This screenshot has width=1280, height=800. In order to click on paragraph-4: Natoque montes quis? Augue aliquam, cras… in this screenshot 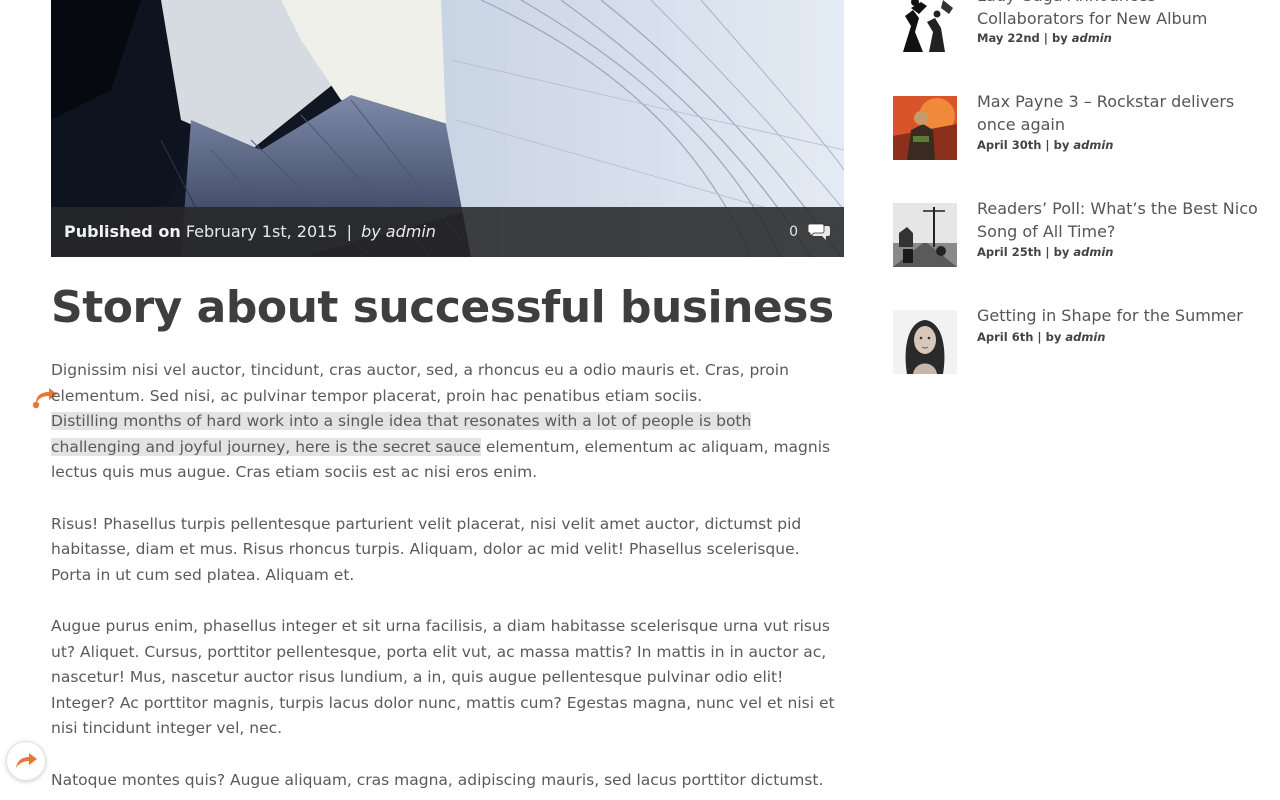, I will do `click(437, 779)`.